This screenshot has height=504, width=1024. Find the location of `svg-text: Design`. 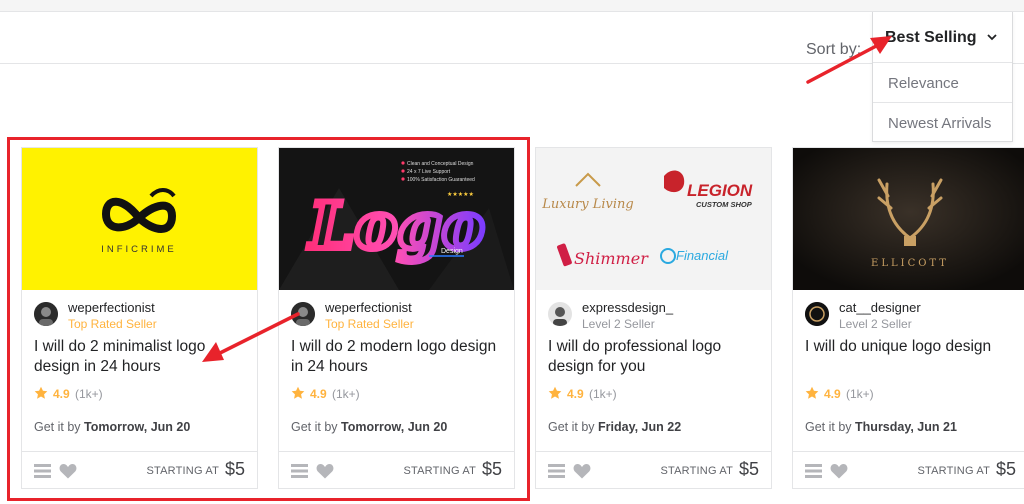

svg-text: Design is located at coordinates (452, 251).